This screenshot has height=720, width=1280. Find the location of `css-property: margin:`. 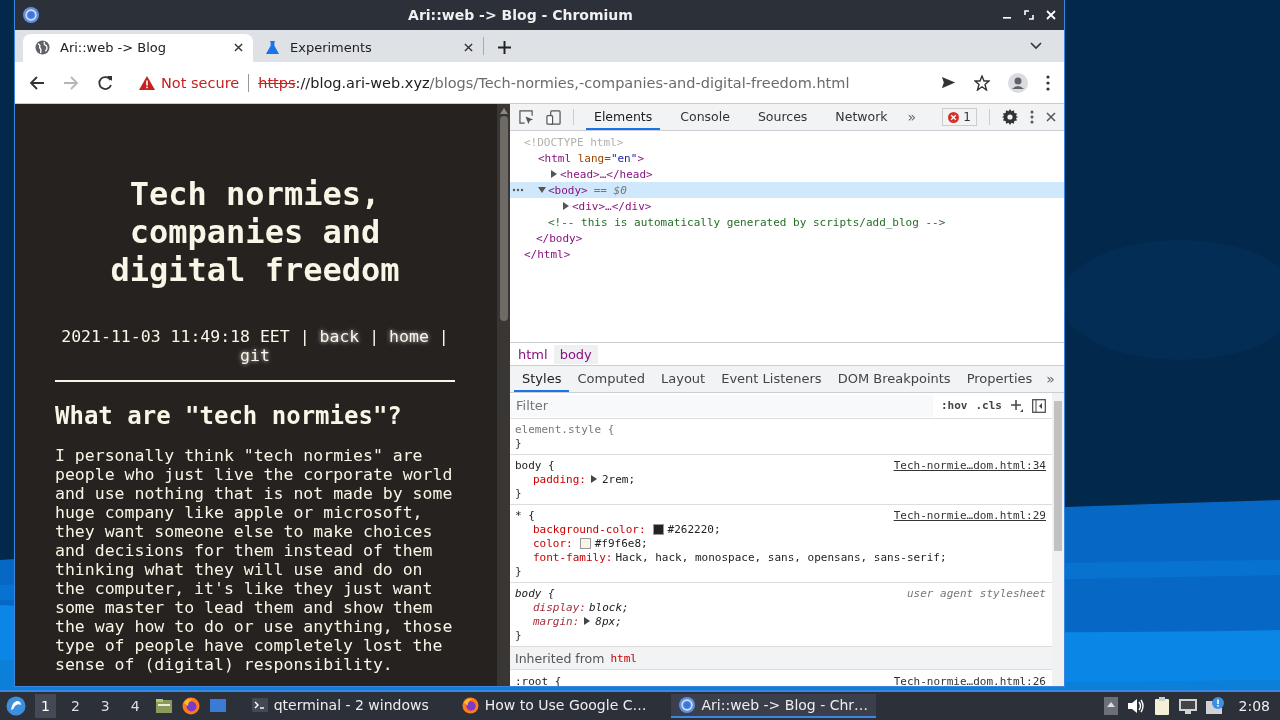

css-property: margin: is located at coordinates (556, 621).